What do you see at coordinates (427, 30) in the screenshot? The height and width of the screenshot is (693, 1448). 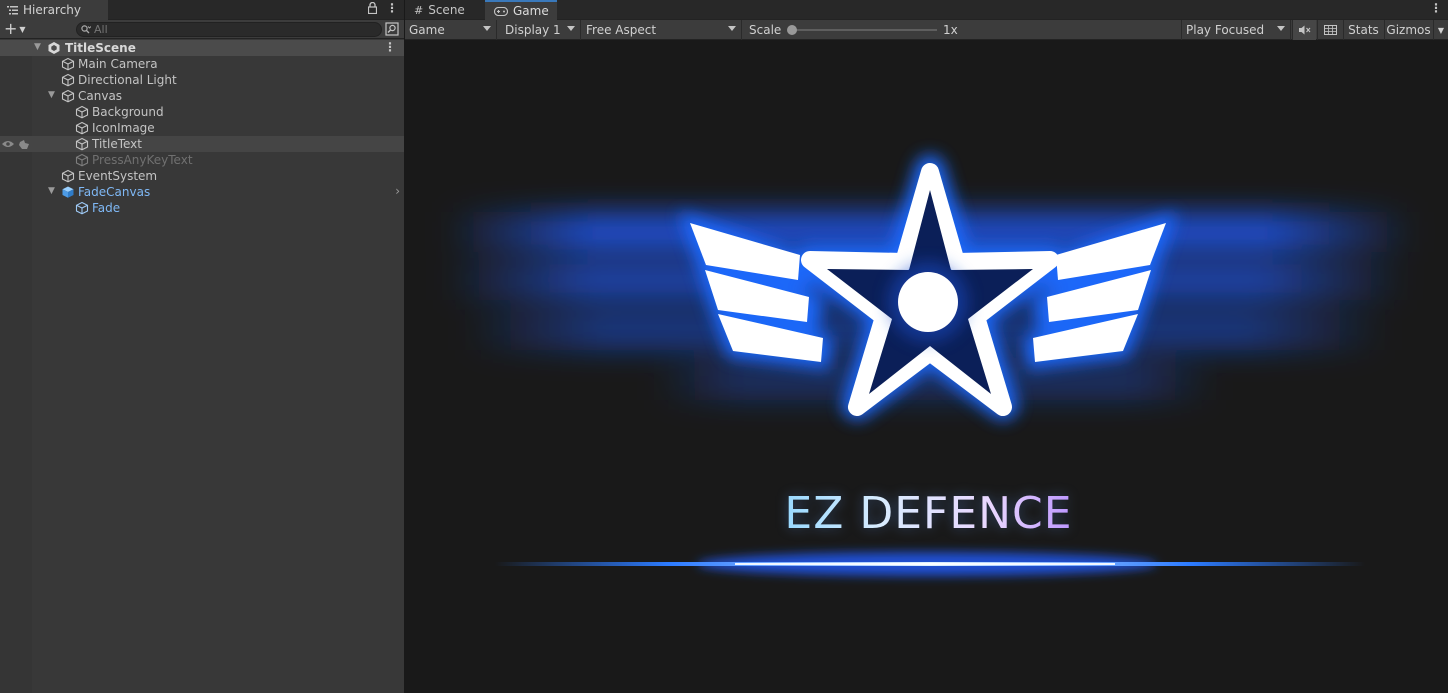 I see `game-mode-label: Game` at bounding box center [427, 30].